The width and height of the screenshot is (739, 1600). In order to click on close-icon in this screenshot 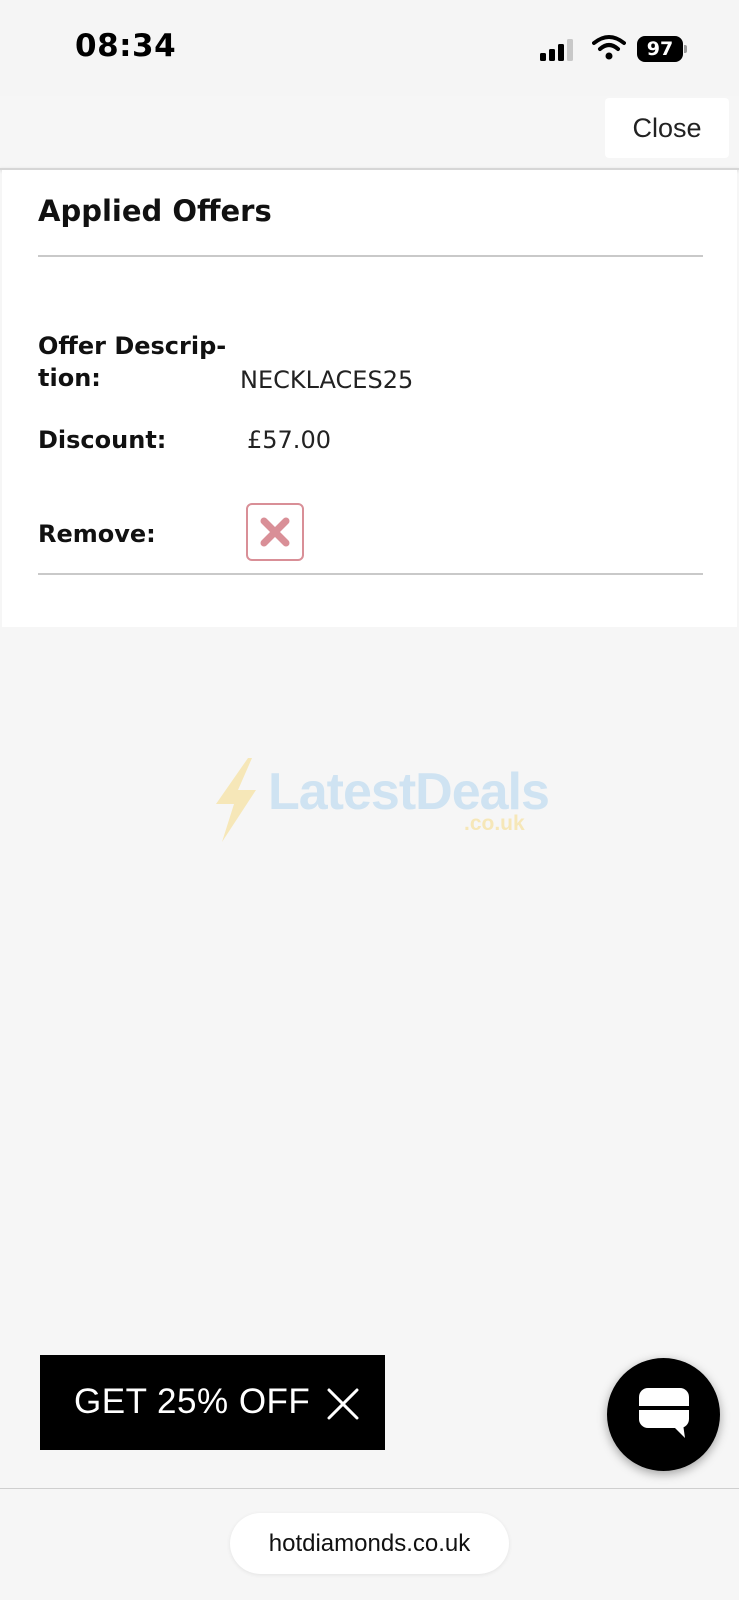, I will do `click(343, 1404)`.